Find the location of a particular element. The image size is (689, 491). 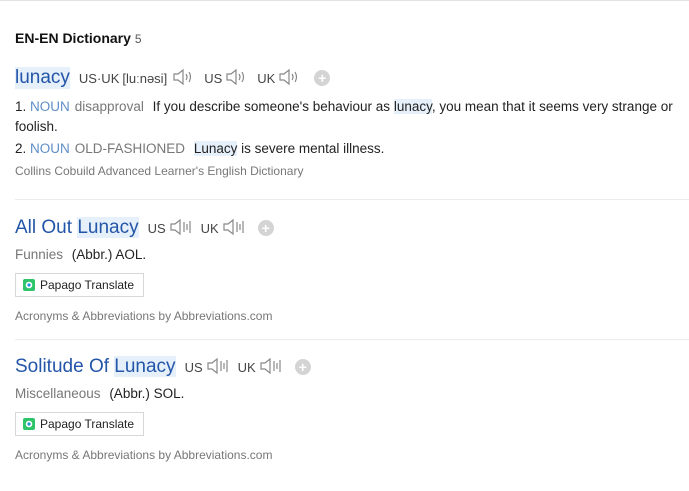

abbr-line: Miscellaneous (Abbr.) SOL. is located at coordinates (352, 394).